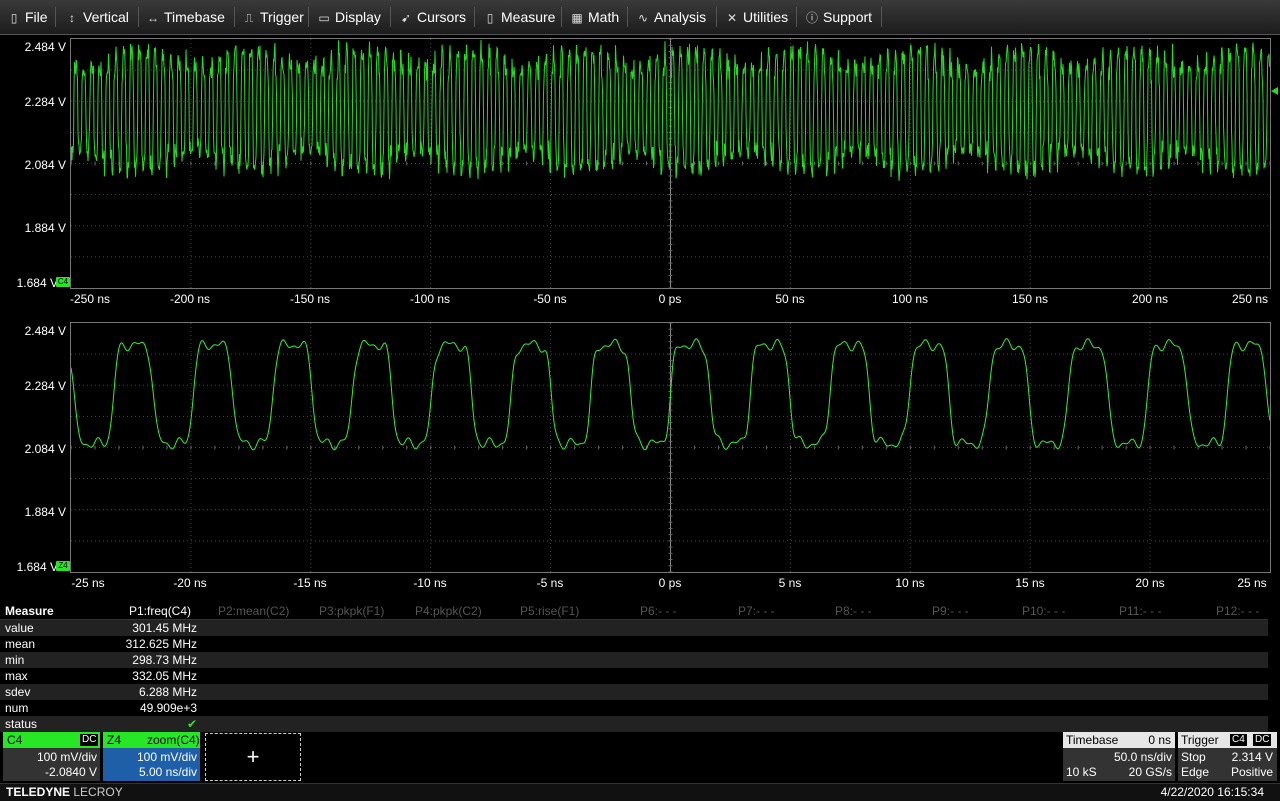  Describe the element at coordinates (1252, 757) in the screenshot. I see `trigger-level: 2.314 V` at that location.